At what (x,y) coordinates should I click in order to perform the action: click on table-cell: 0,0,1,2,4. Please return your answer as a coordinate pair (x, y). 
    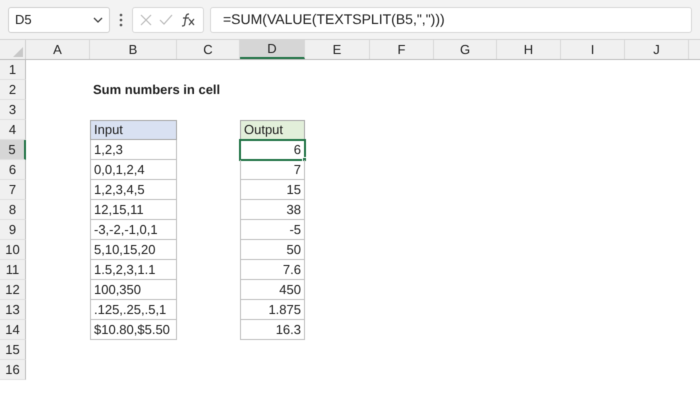
    Looking at the image, I should click on (133, 170).